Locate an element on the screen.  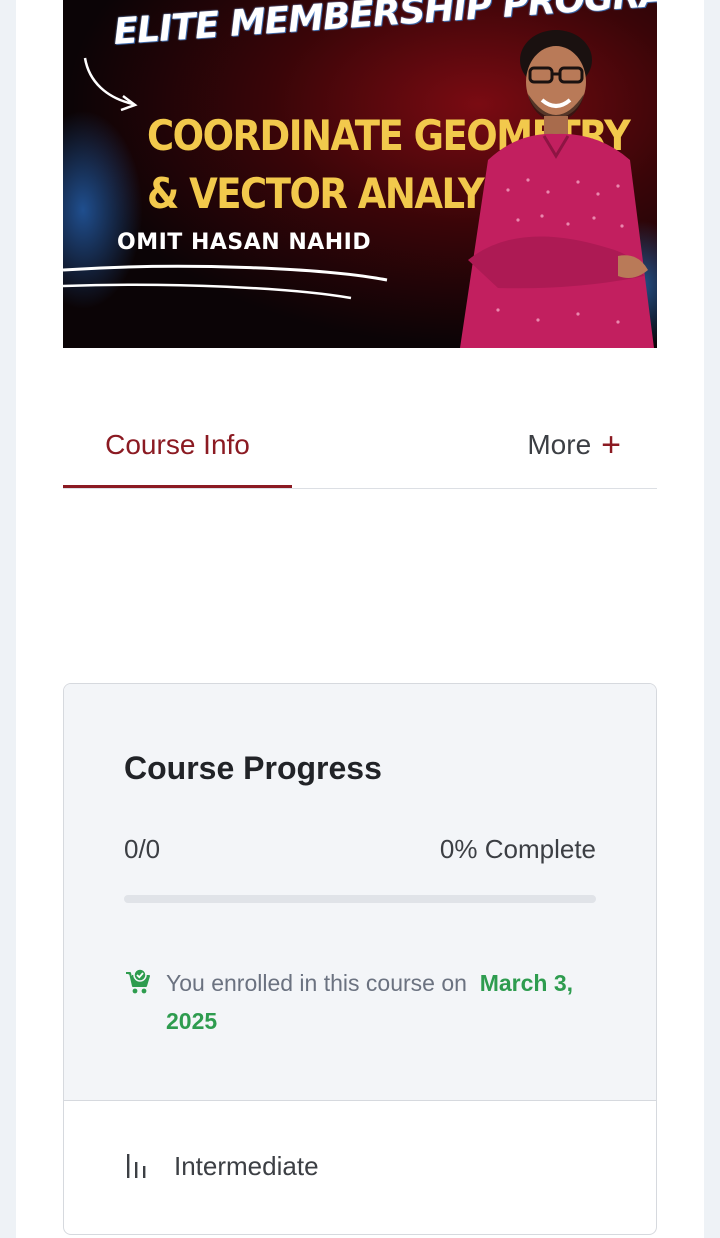
progress-count: 0/0 is located at coordinates (142, 849).